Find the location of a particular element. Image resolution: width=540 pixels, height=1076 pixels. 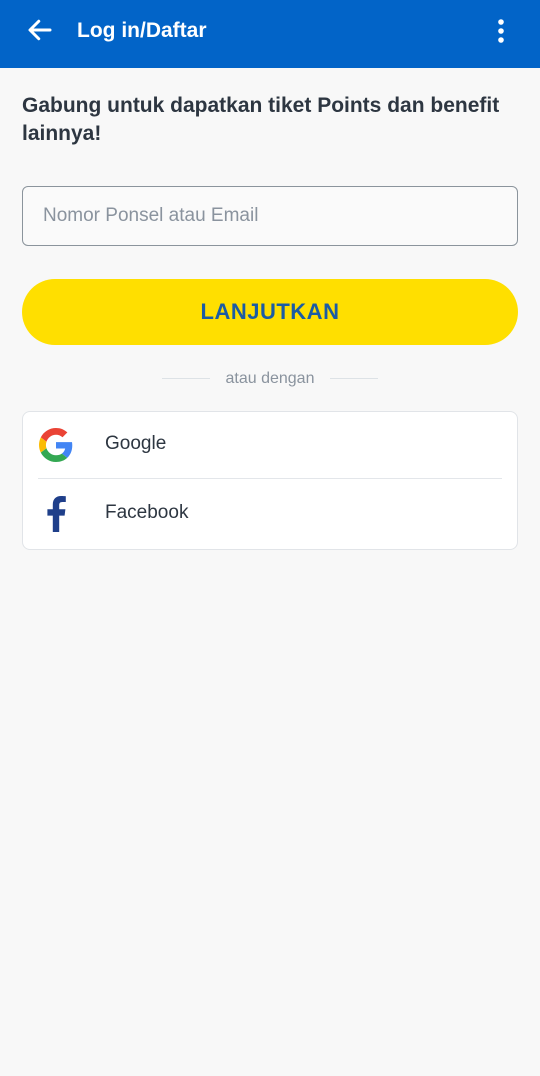

divider-label: atau dengan is located at coordinates (270, 378).